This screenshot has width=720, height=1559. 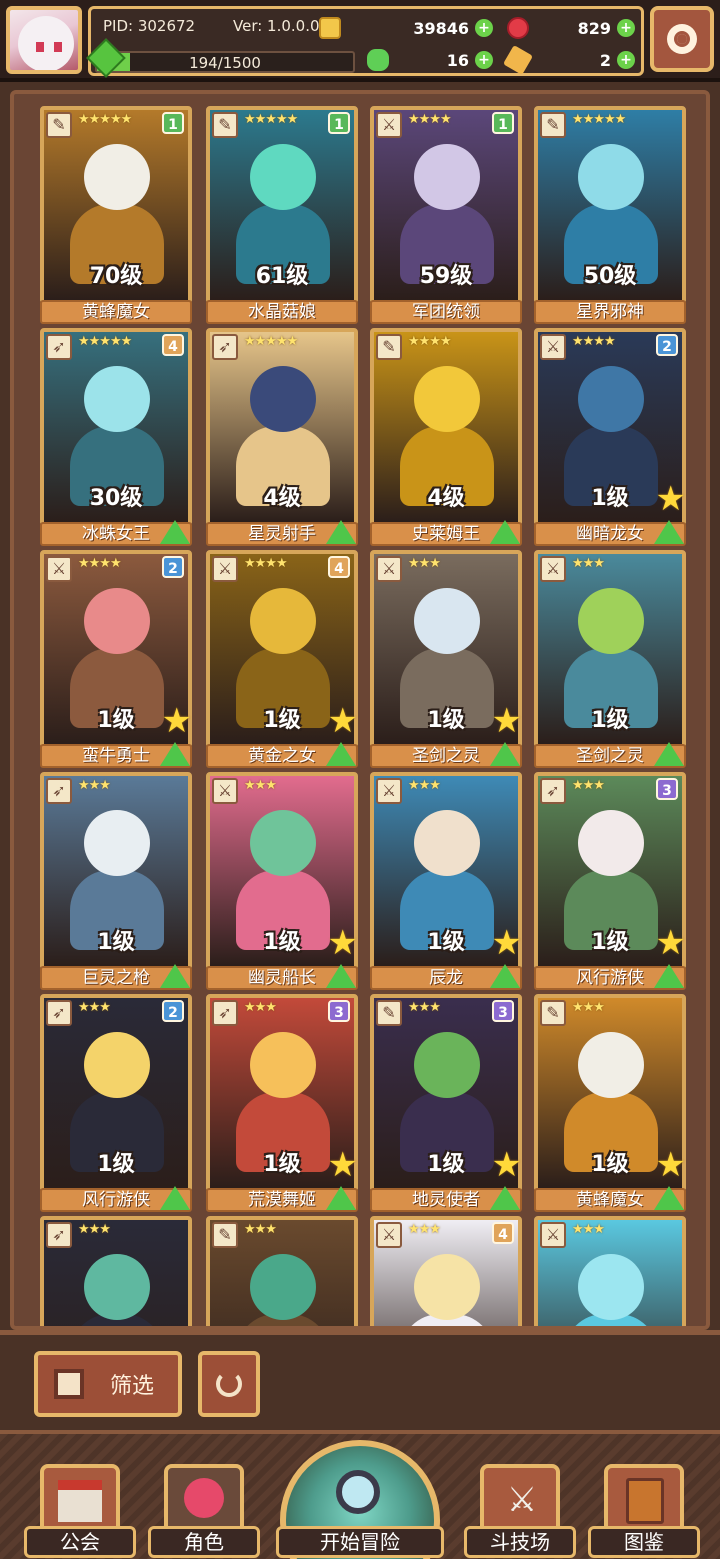 What do you see at coordinates (282, 312) in the screenshot?
I see `character-name: 水晶菇娘` at bounding box center [282, 312].